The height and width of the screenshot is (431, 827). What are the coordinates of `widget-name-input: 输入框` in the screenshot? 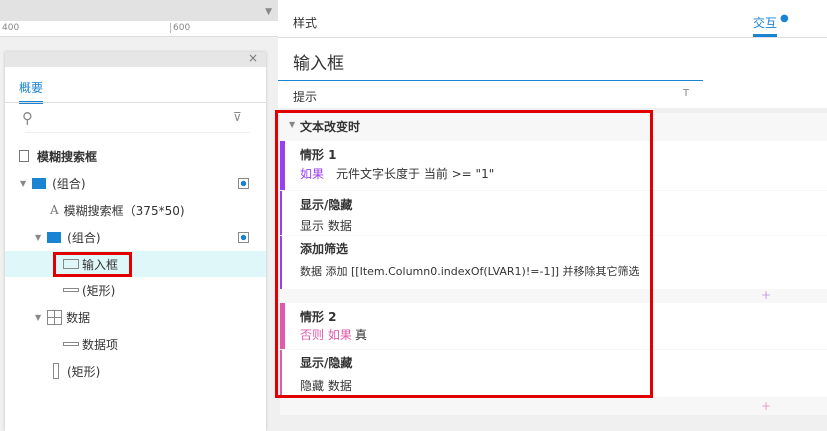 It's located at (318, 61).